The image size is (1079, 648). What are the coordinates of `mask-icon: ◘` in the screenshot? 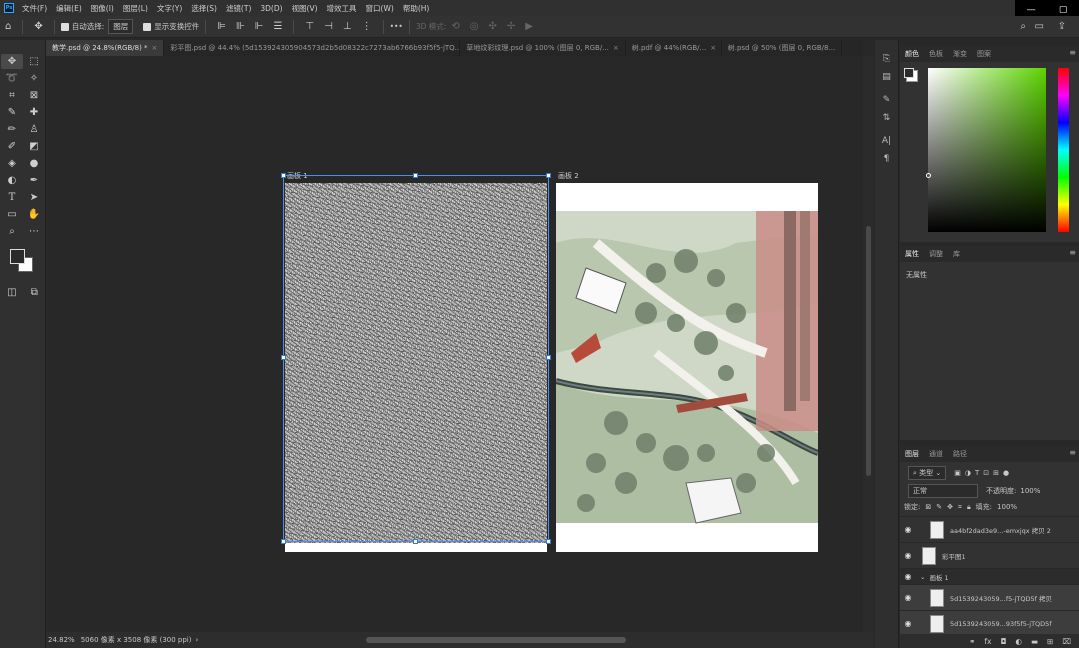 It's located at (1003, 641).